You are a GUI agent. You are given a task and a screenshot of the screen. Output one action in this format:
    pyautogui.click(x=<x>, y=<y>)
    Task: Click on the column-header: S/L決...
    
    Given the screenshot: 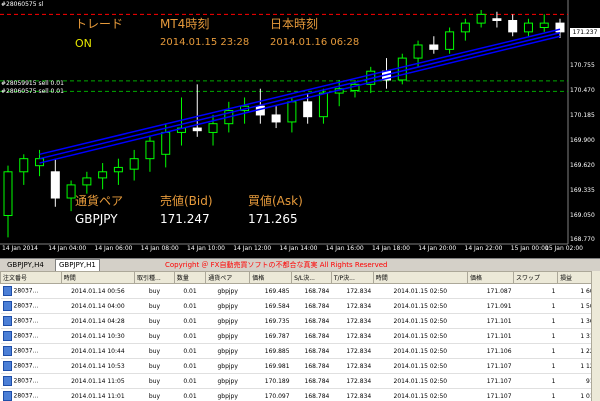 What is the action you would take?
    pyautogui.click(x=311, y=277)
    